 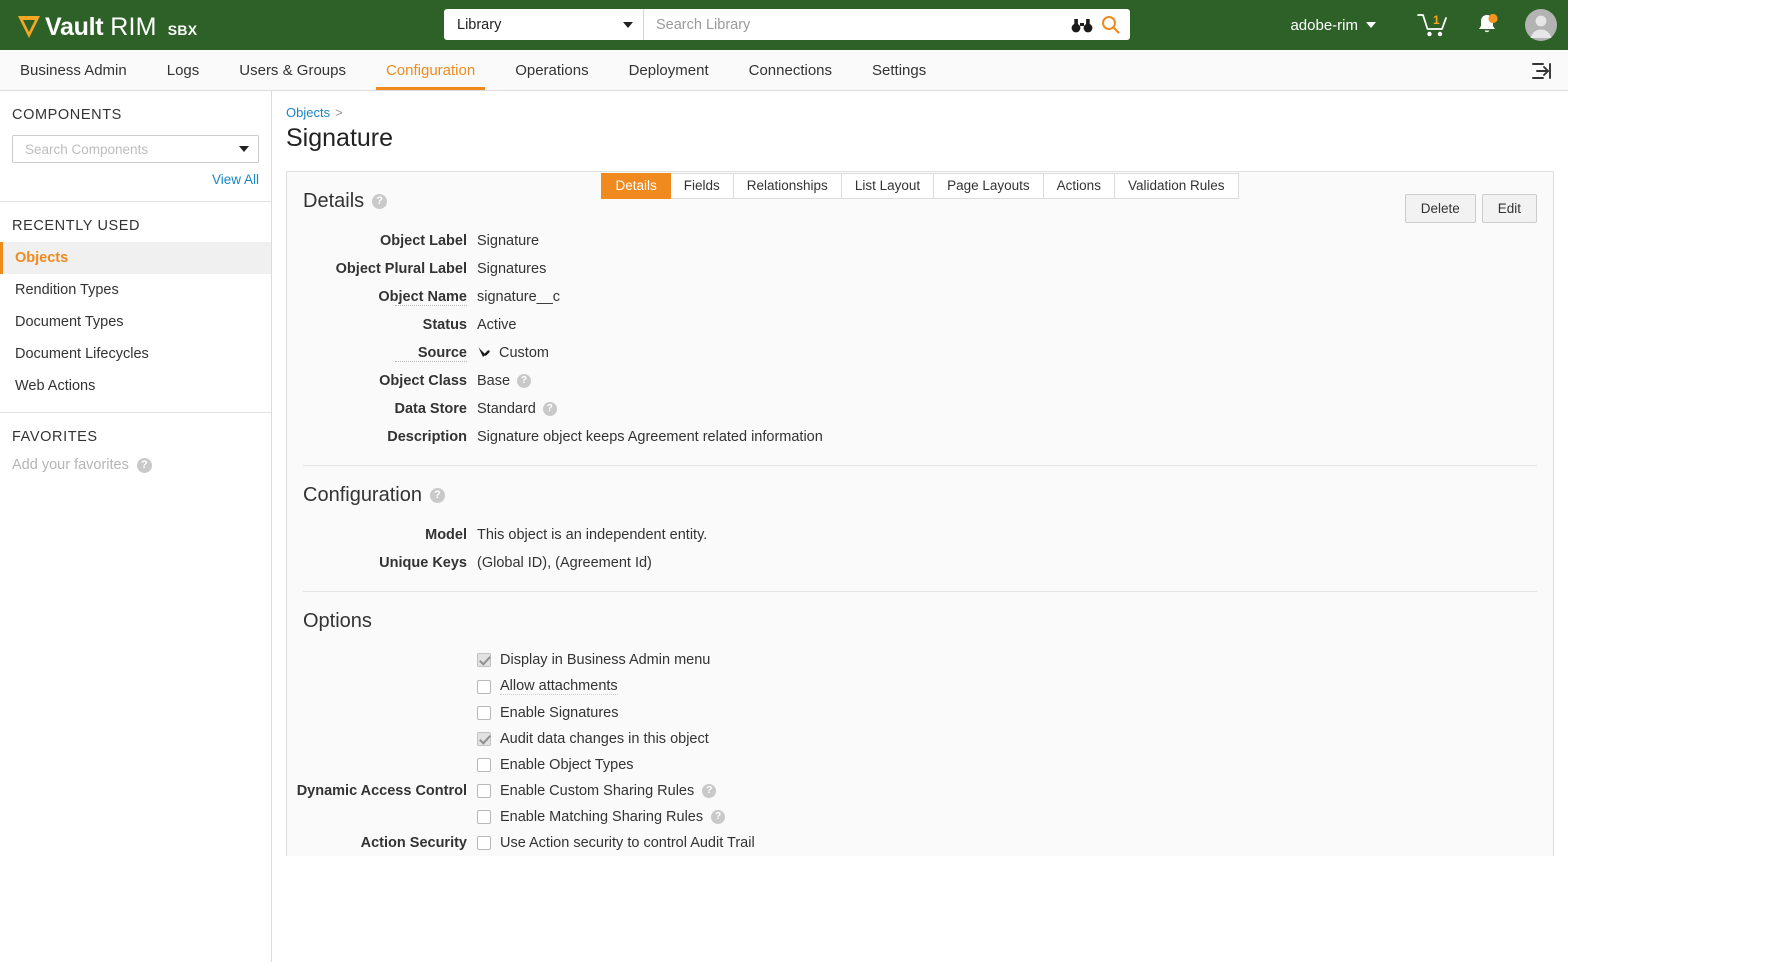 What do you see at coordinates (423, 563) in the screenshot?
I see `row-label: Unique Keys` at bounding box center [423, 563].